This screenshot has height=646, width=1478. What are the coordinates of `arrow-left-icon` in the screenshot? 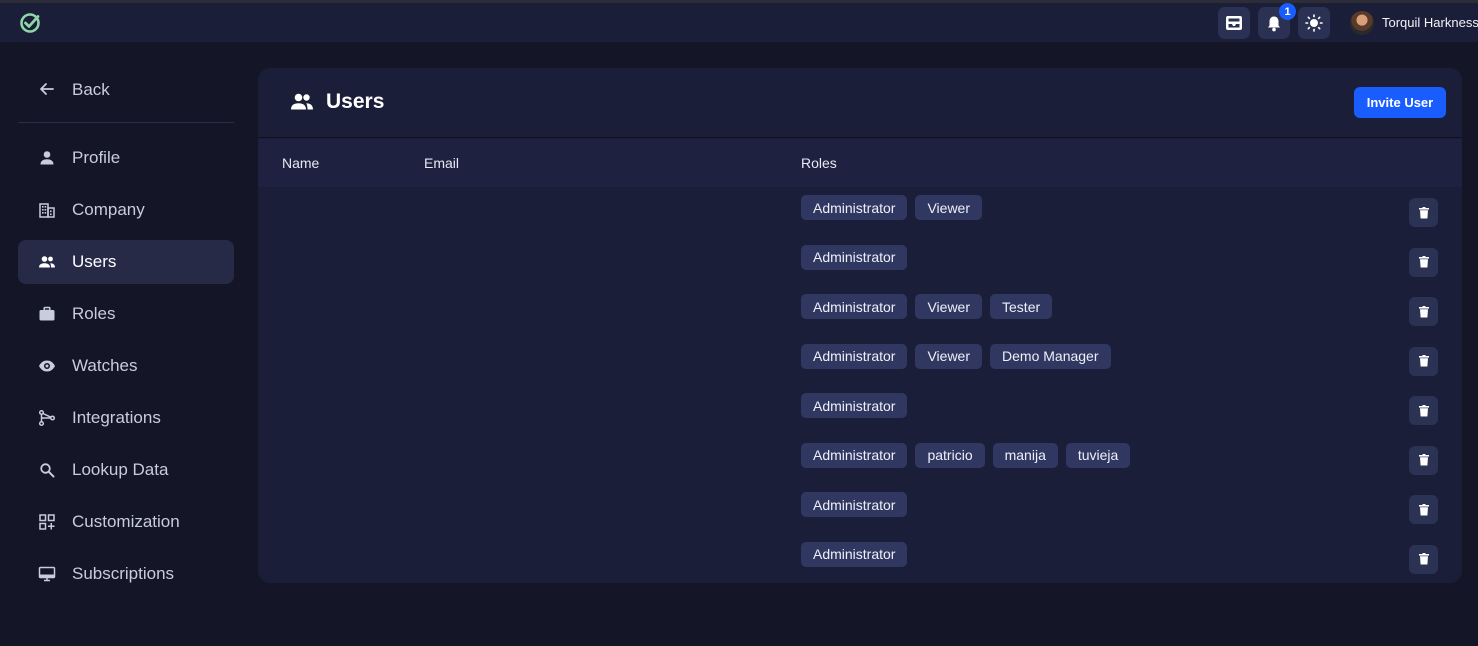 It's located at (47, 89).